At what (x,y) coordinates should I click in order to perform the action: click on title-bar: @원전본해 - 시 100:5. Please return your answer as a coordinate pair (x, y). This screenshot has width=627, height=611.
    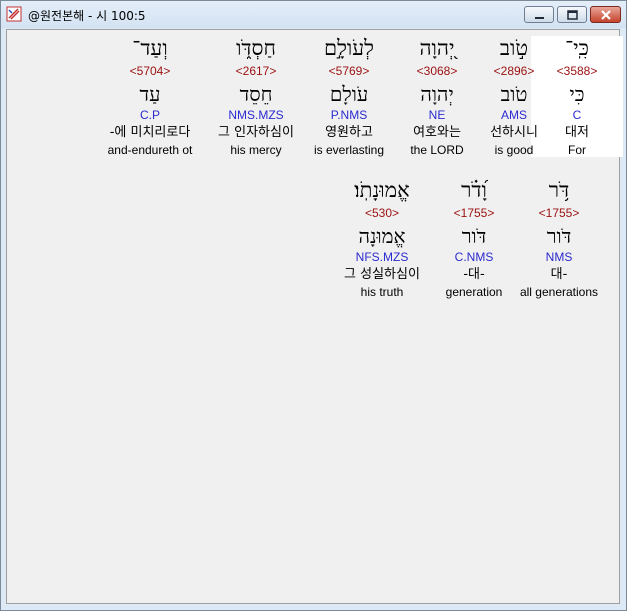
    Looking at the image, I should click on (313, 14).